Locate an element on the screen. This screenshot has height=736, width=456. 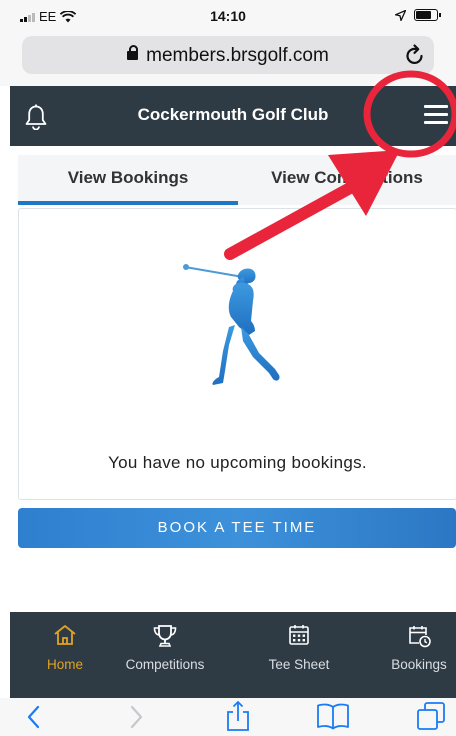
nav-item-bookings: Bookings is located at coordinates (410, 655).